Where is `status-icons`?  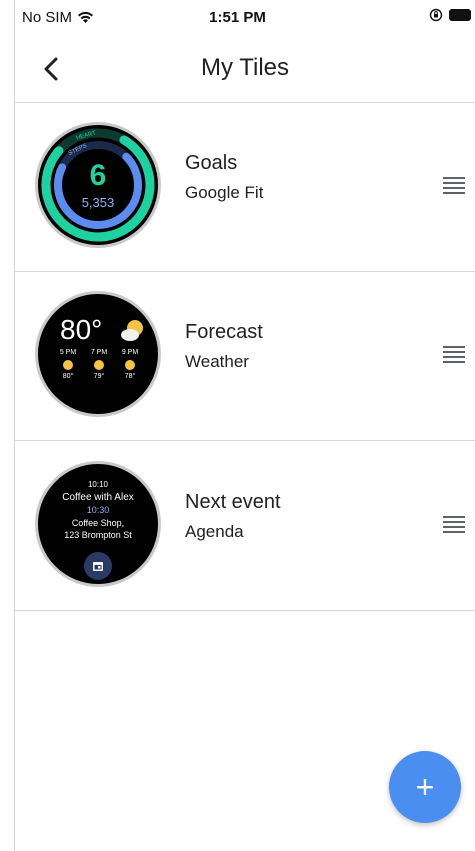
status-icons is located at coordinates (450, 15).